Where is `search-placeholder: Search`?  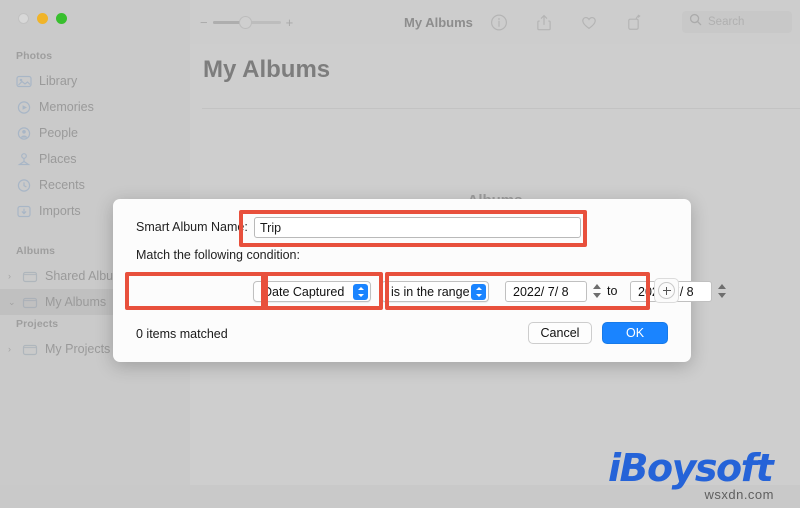
search-placeholder: Search is located at coordinates (726, 22).